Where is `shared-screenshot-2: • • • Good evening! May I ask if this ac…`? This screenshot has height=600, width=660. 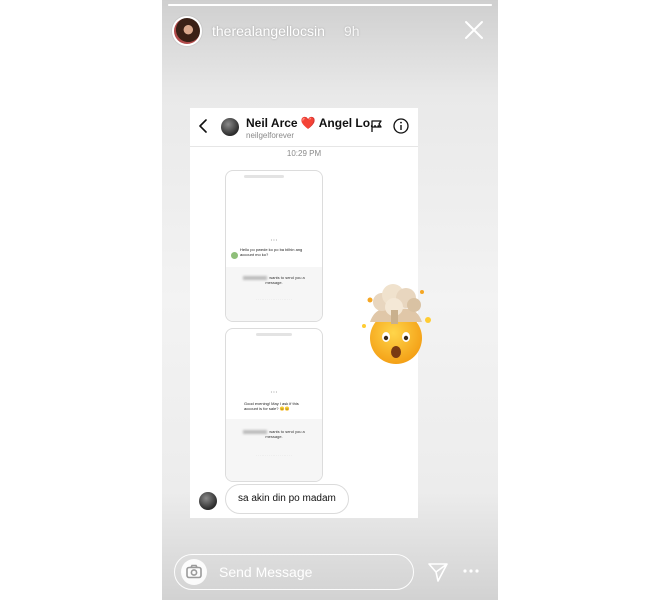
shared-screenshot-2: • • • Good evening! May I ask if this ac… is located at coordinates (274, 405).